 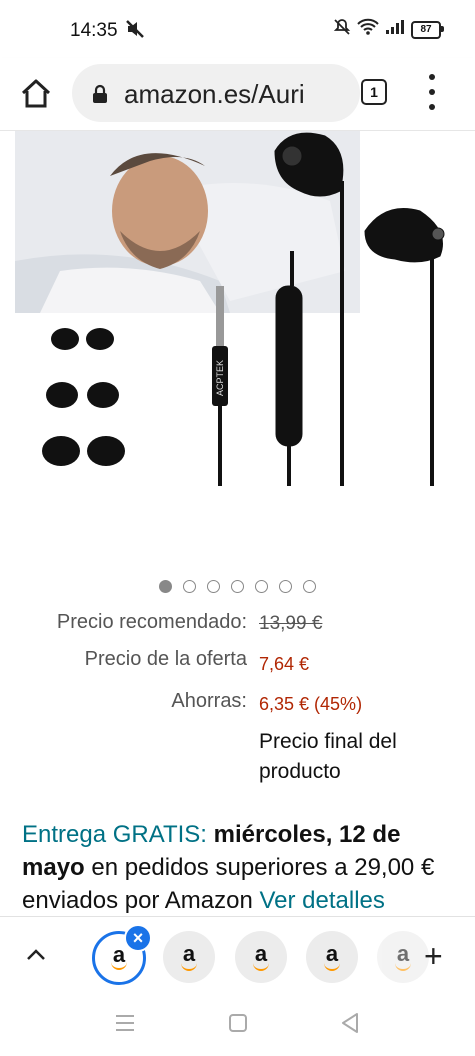 What do you see at coordinates (291, 623) in the screenshot?
I see `recommended-price-value: 13,99 €` at bounding box center [291, 623].